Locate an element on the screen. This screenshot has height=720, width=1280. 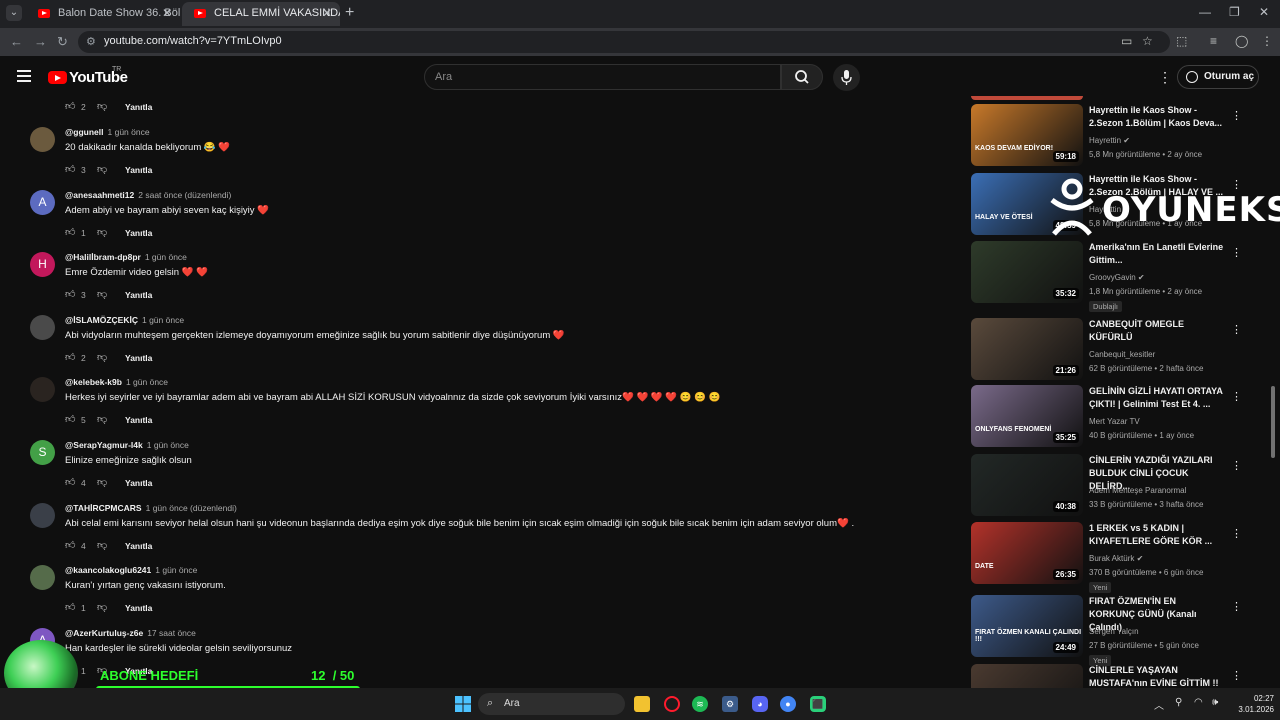
windows-start-icon is located at coordinates (463, 704).